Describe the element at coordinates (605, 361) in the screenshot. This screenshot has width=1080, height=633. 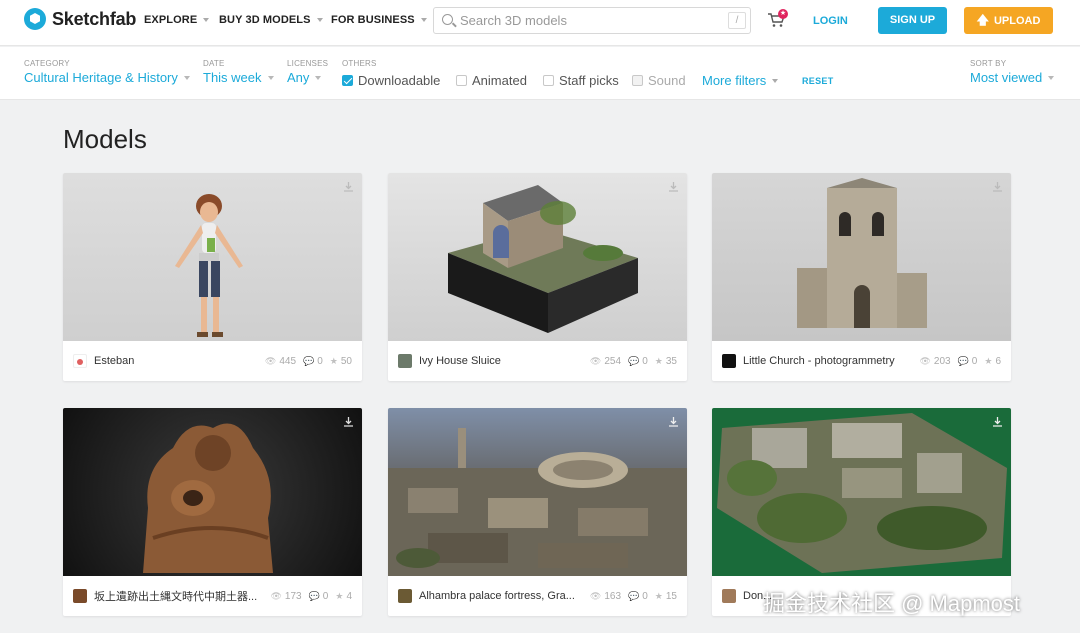
I see `view-count: 👁 254` at that location.